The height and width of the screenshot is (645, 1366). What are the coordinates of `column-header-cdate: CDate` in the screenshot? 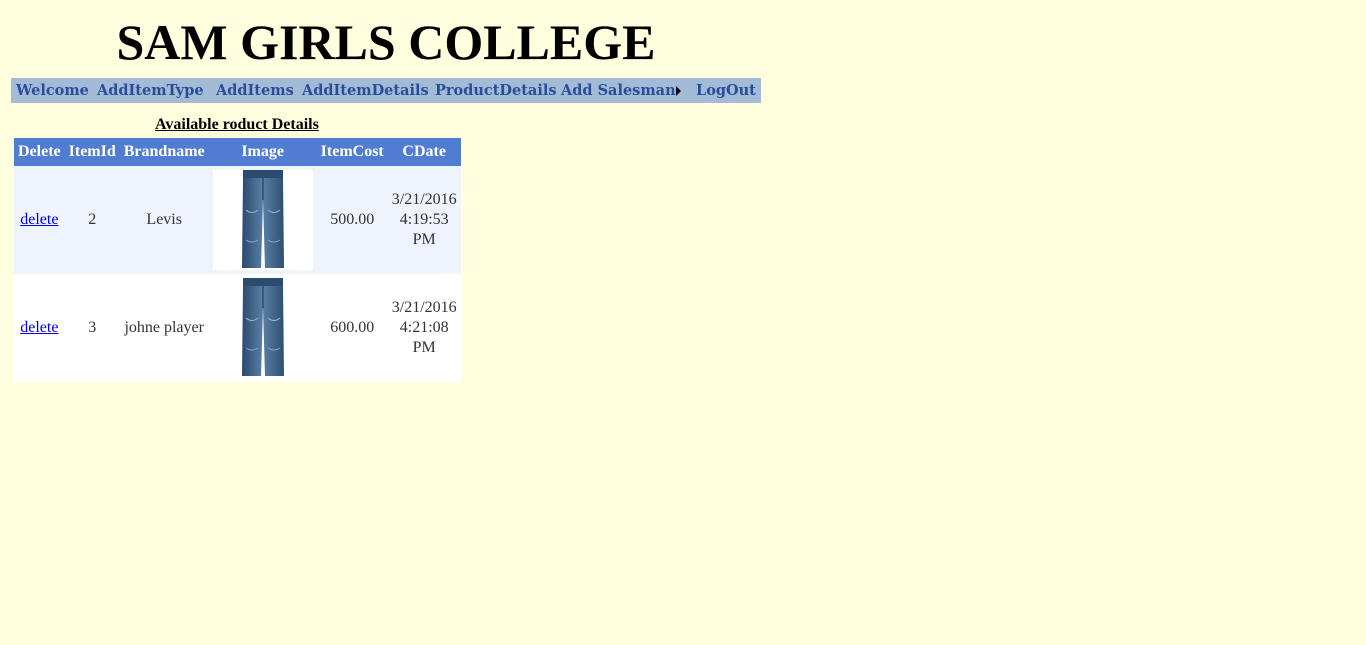 It's located at (424, 152).